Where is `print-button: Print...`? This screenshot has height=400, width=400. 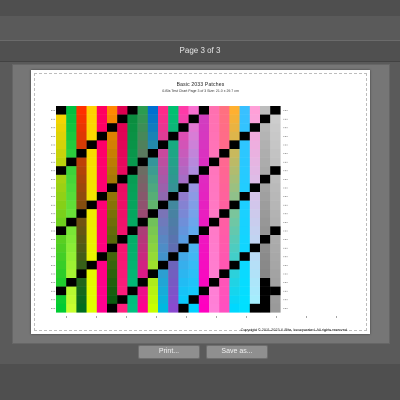
print-button: Print... is located at coordinates (169, 352).